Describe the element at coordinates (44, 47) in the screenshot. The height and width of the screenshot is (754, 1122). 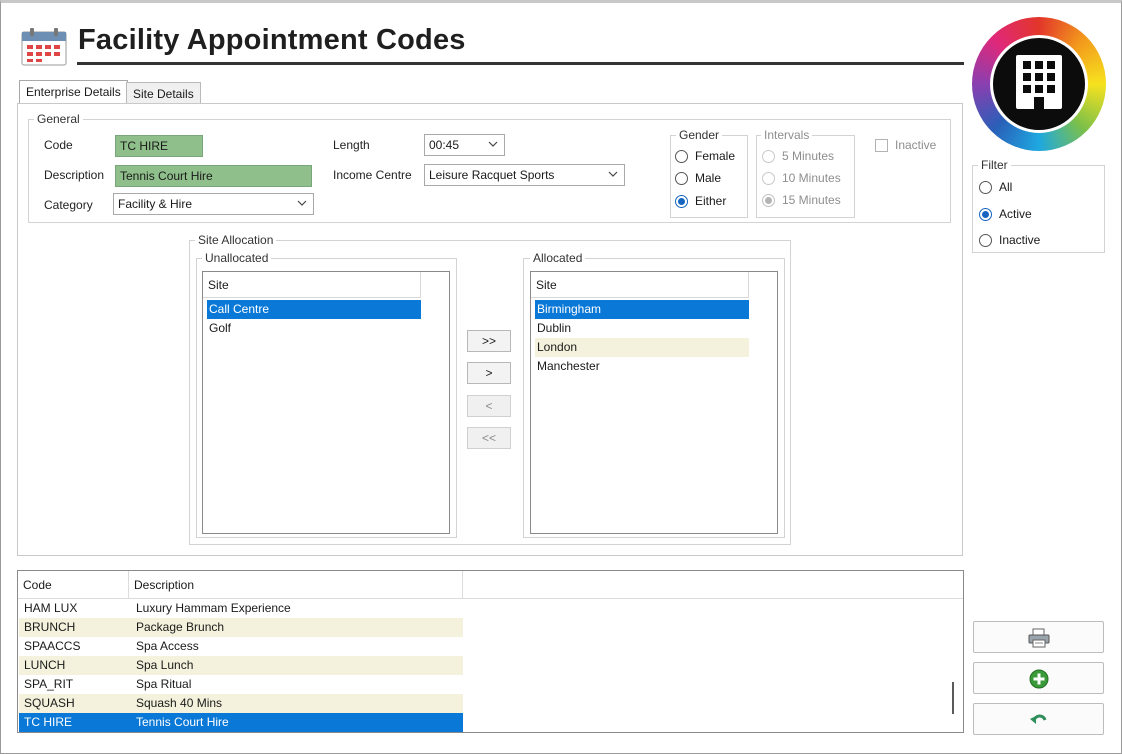
I see `calendar-icon` at that location.